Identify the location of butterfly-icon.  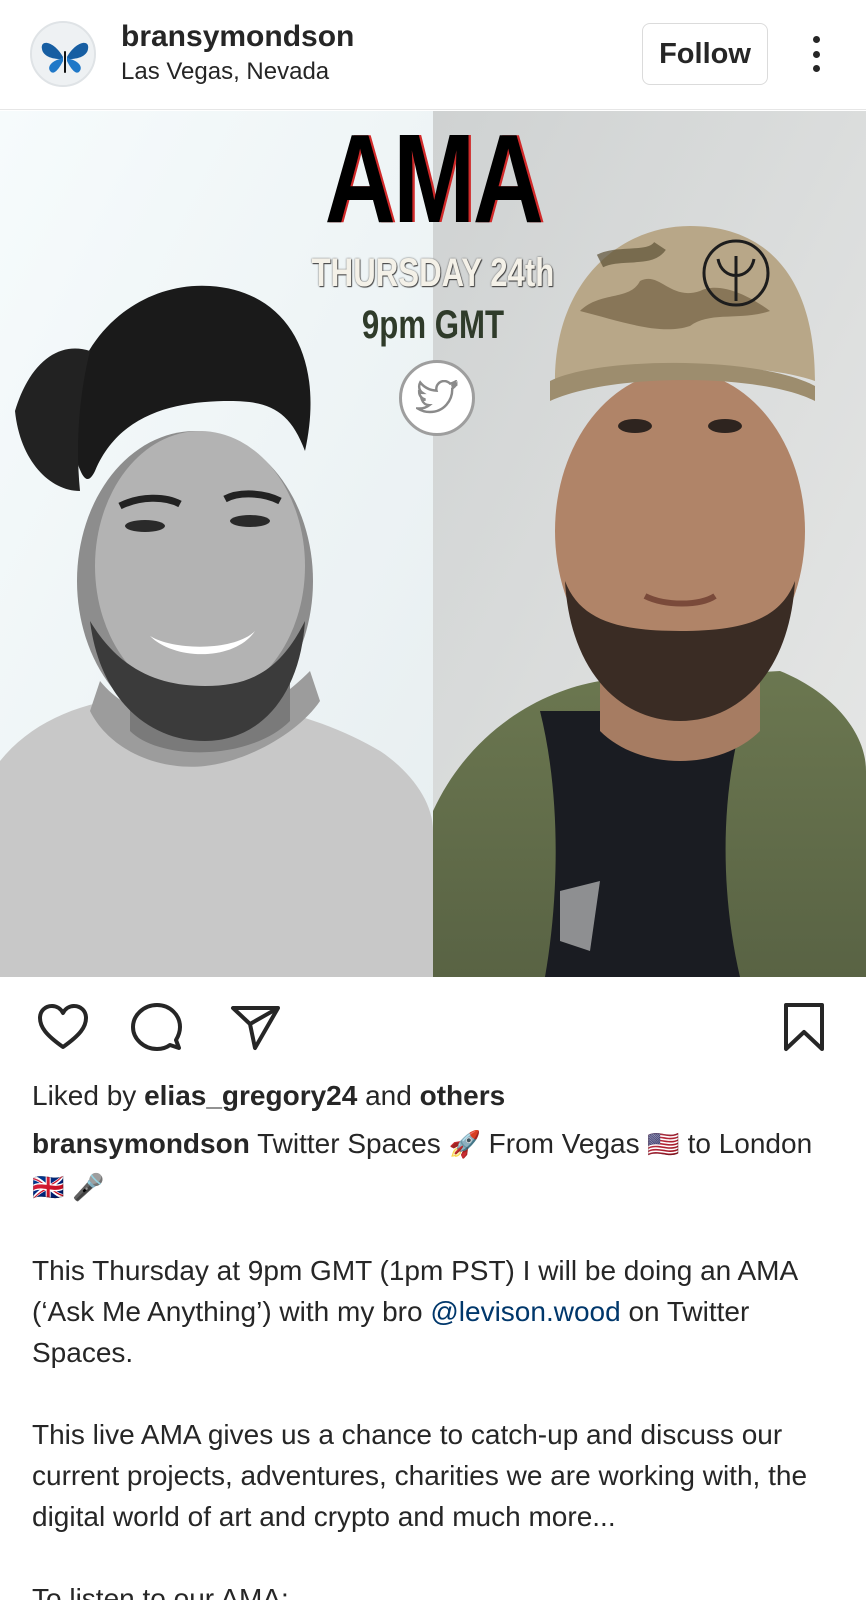
(63, 54).